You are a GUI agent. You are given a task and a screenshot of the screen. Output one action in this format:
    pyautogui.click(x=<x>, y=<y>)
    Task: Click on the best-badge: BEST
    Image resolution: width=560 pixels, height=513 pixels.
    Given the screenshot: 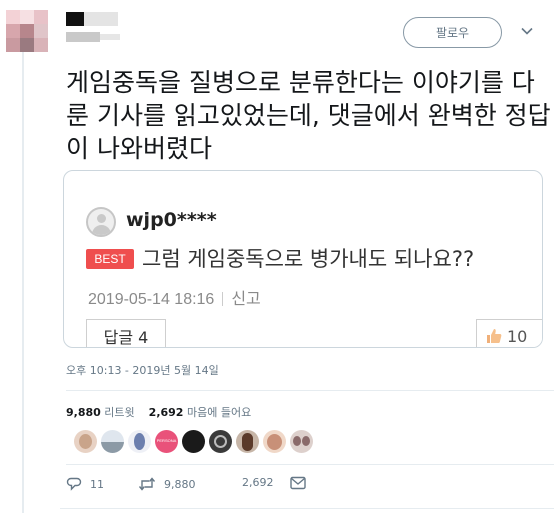 What is the action you would take?
    pyautogui.click(x=110, y=259)
    